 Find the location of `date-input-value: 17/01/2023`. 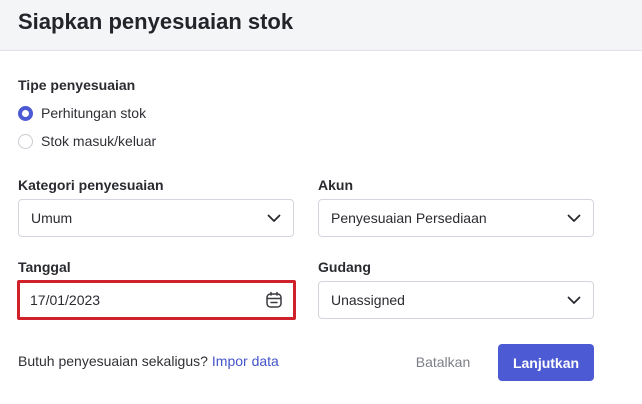

date-input-value: 17/01/2023 is located at coordinates (65, 300).